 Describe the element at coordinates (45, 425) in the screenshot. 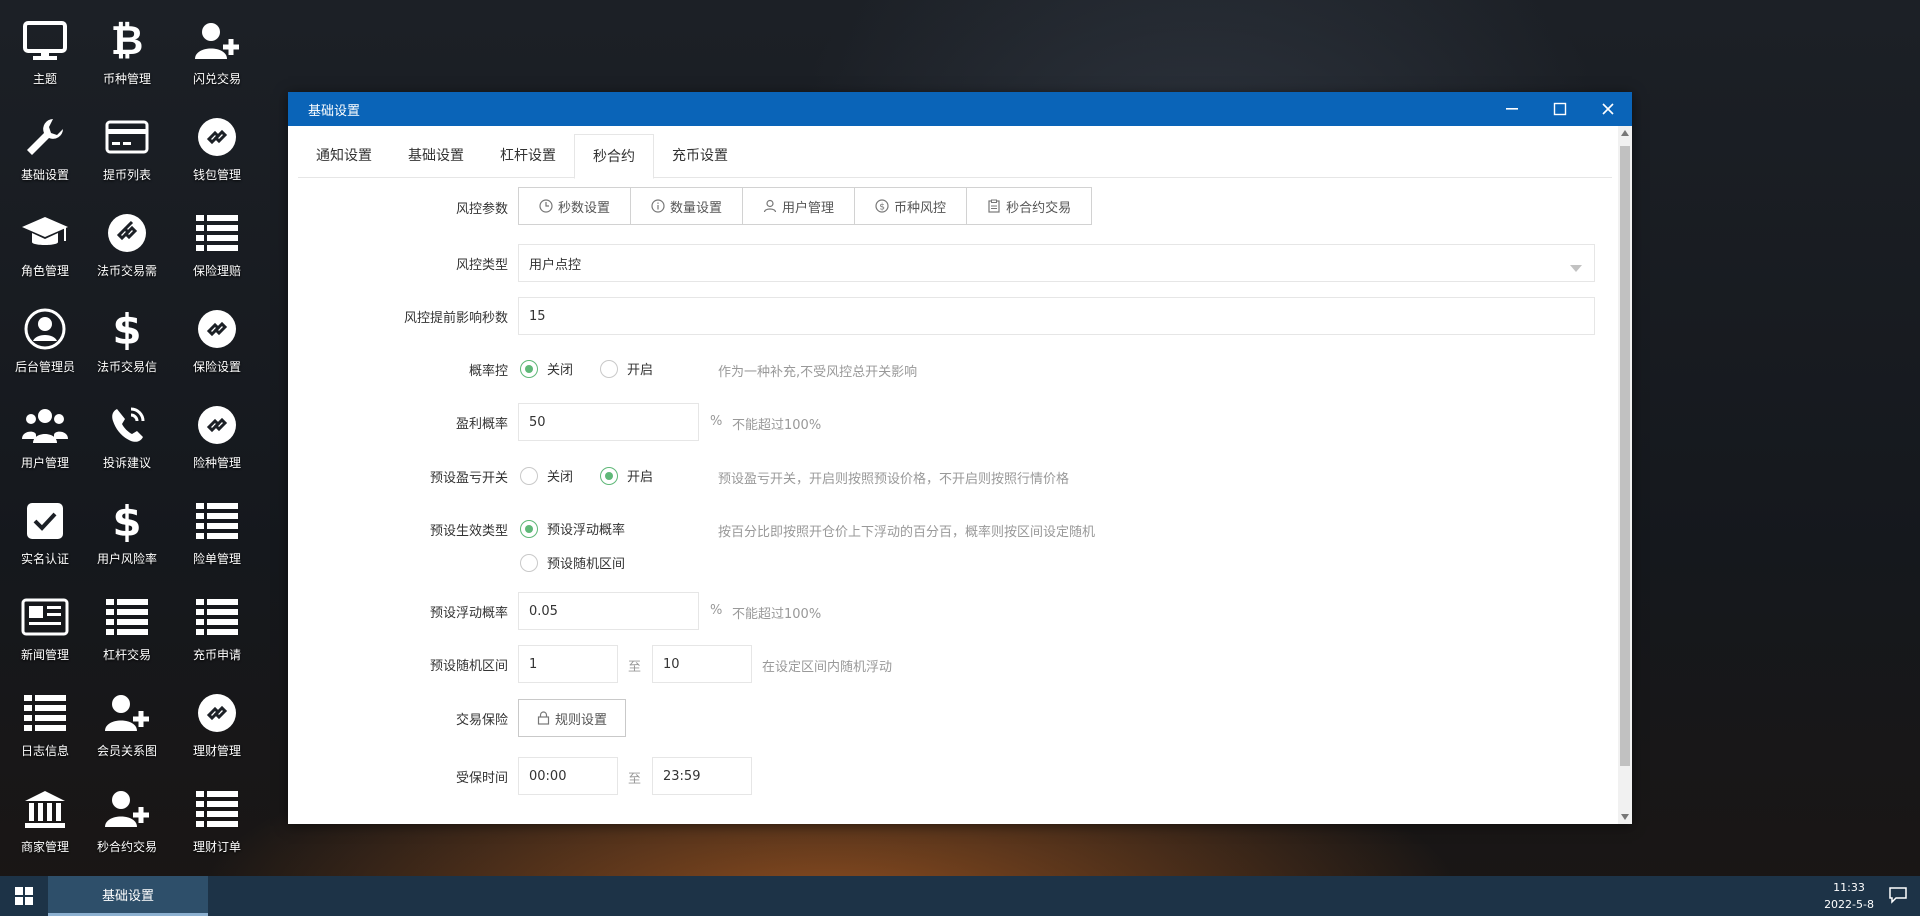

I see `users-group-icon` at that location.